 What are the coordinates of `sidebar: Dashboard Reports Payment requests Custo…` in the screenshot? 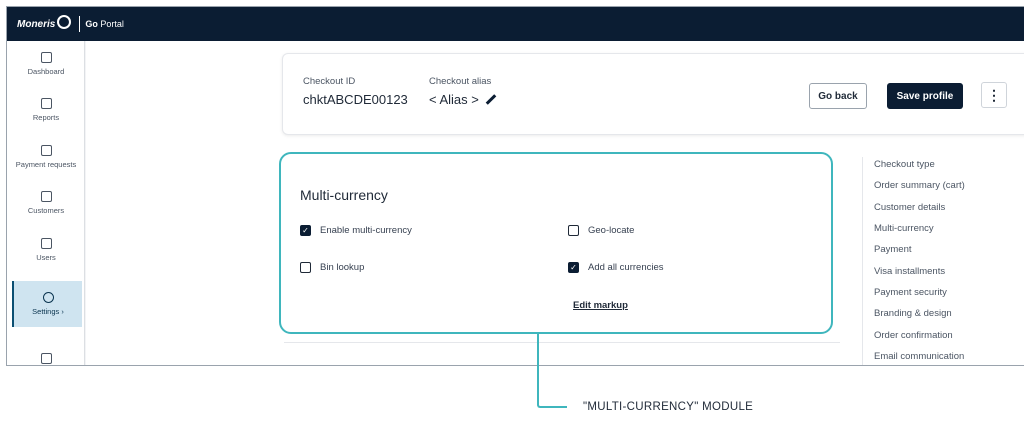 It's located at (46, 203).